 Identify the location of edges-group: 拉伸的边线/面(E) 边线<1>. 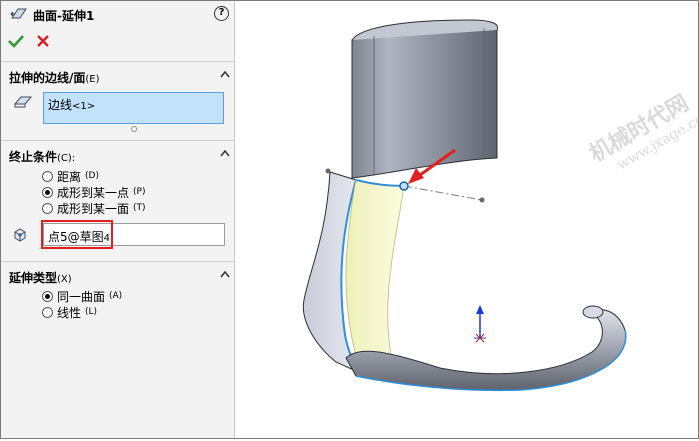
(118, 100).